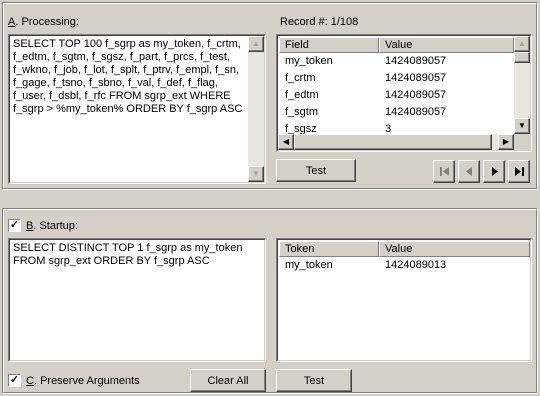  What do you see at coordinates (396, 112) in the screenshot?
I see `table-row: f_sgtm 1424089057` at bounding box center [396, 112].